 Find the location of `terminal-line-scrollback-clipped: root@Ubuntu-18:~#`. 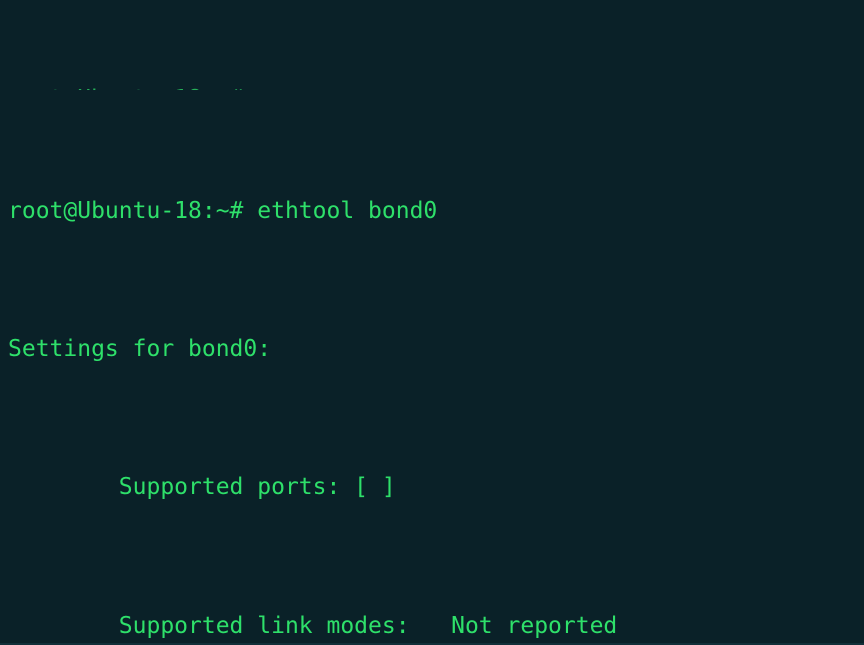

terminal-line-scrollback-clipped: root@Ubuntu-18:~# is located at coordinates (436, 86).